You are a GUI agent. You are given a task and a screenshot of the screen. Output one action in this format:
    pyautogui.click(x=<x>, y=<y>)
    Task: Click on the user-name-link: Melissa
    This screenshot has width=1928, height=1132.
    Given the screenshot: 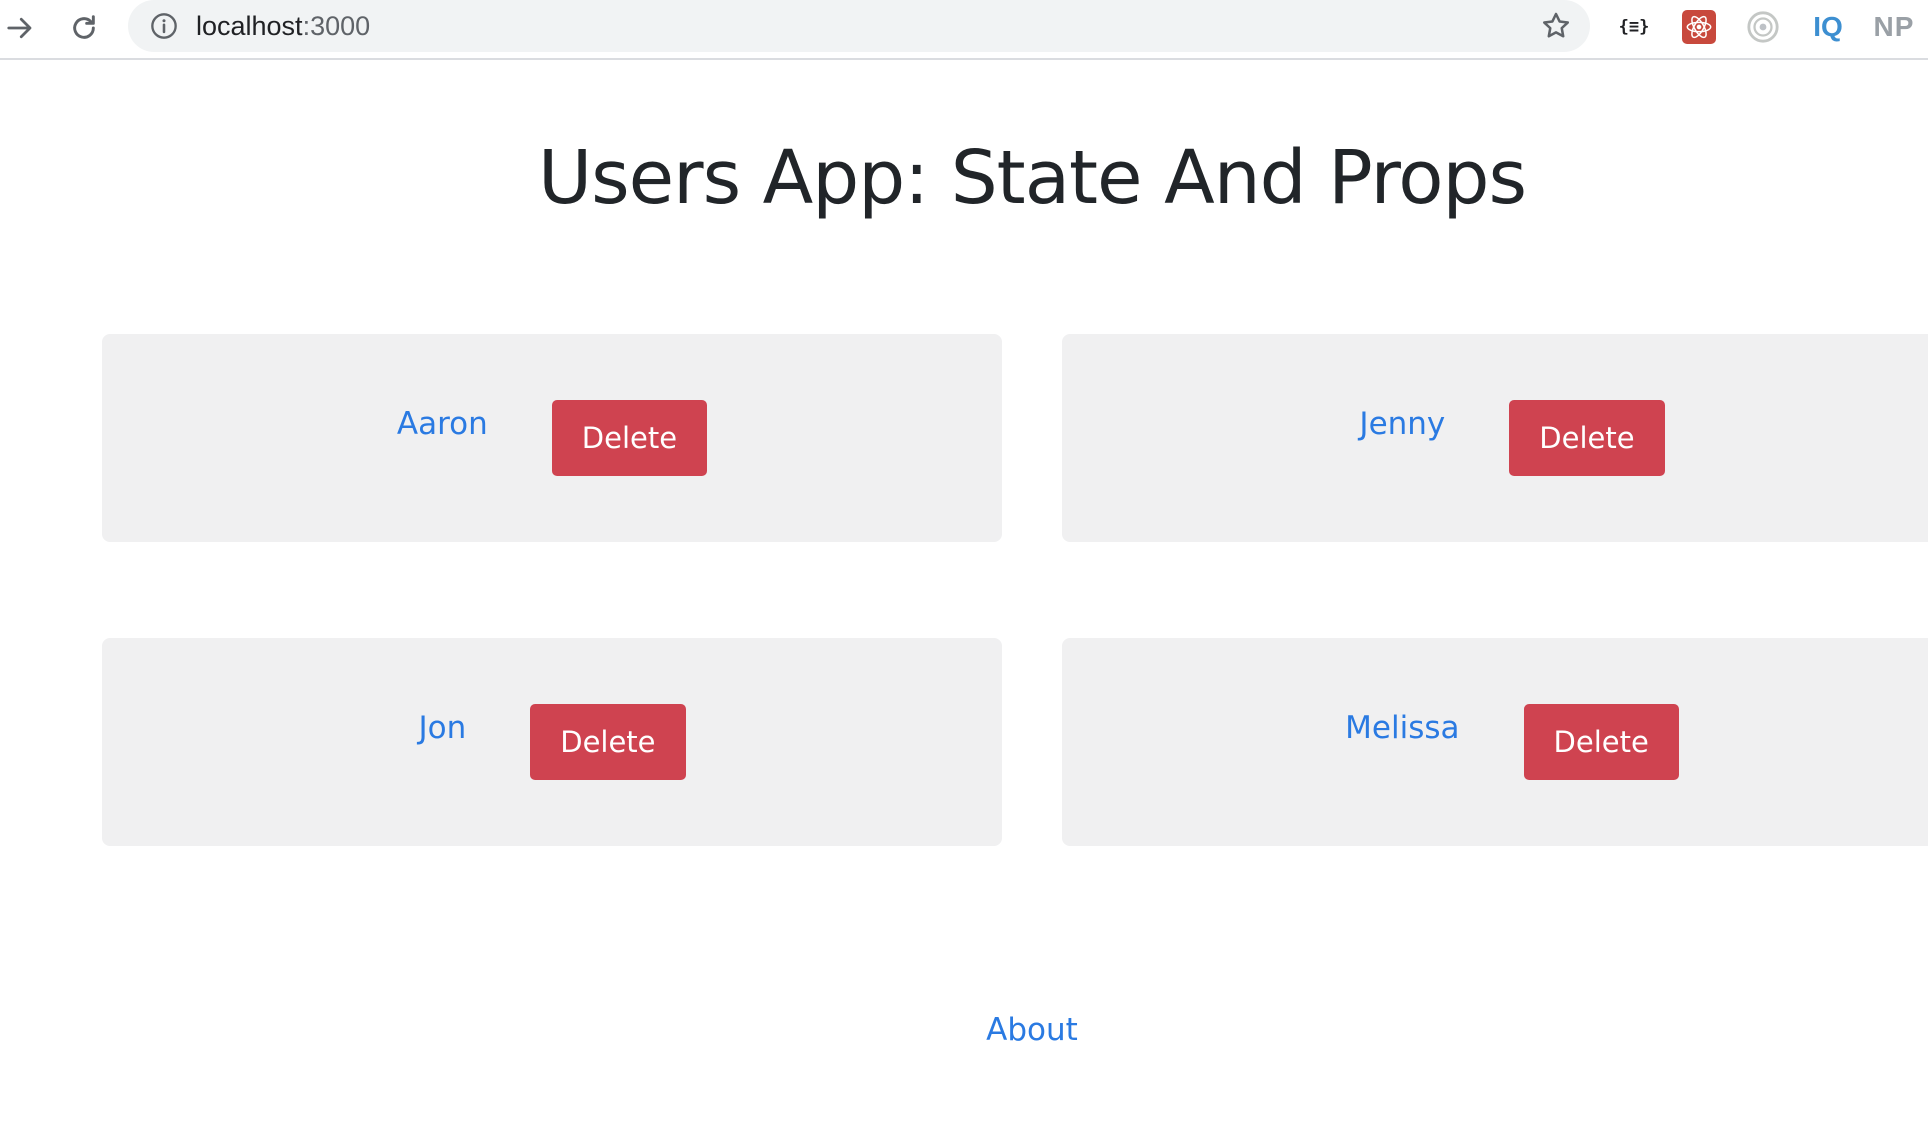 What is the action you would take?
    pyautogui.click(x=1402, y=728)
    